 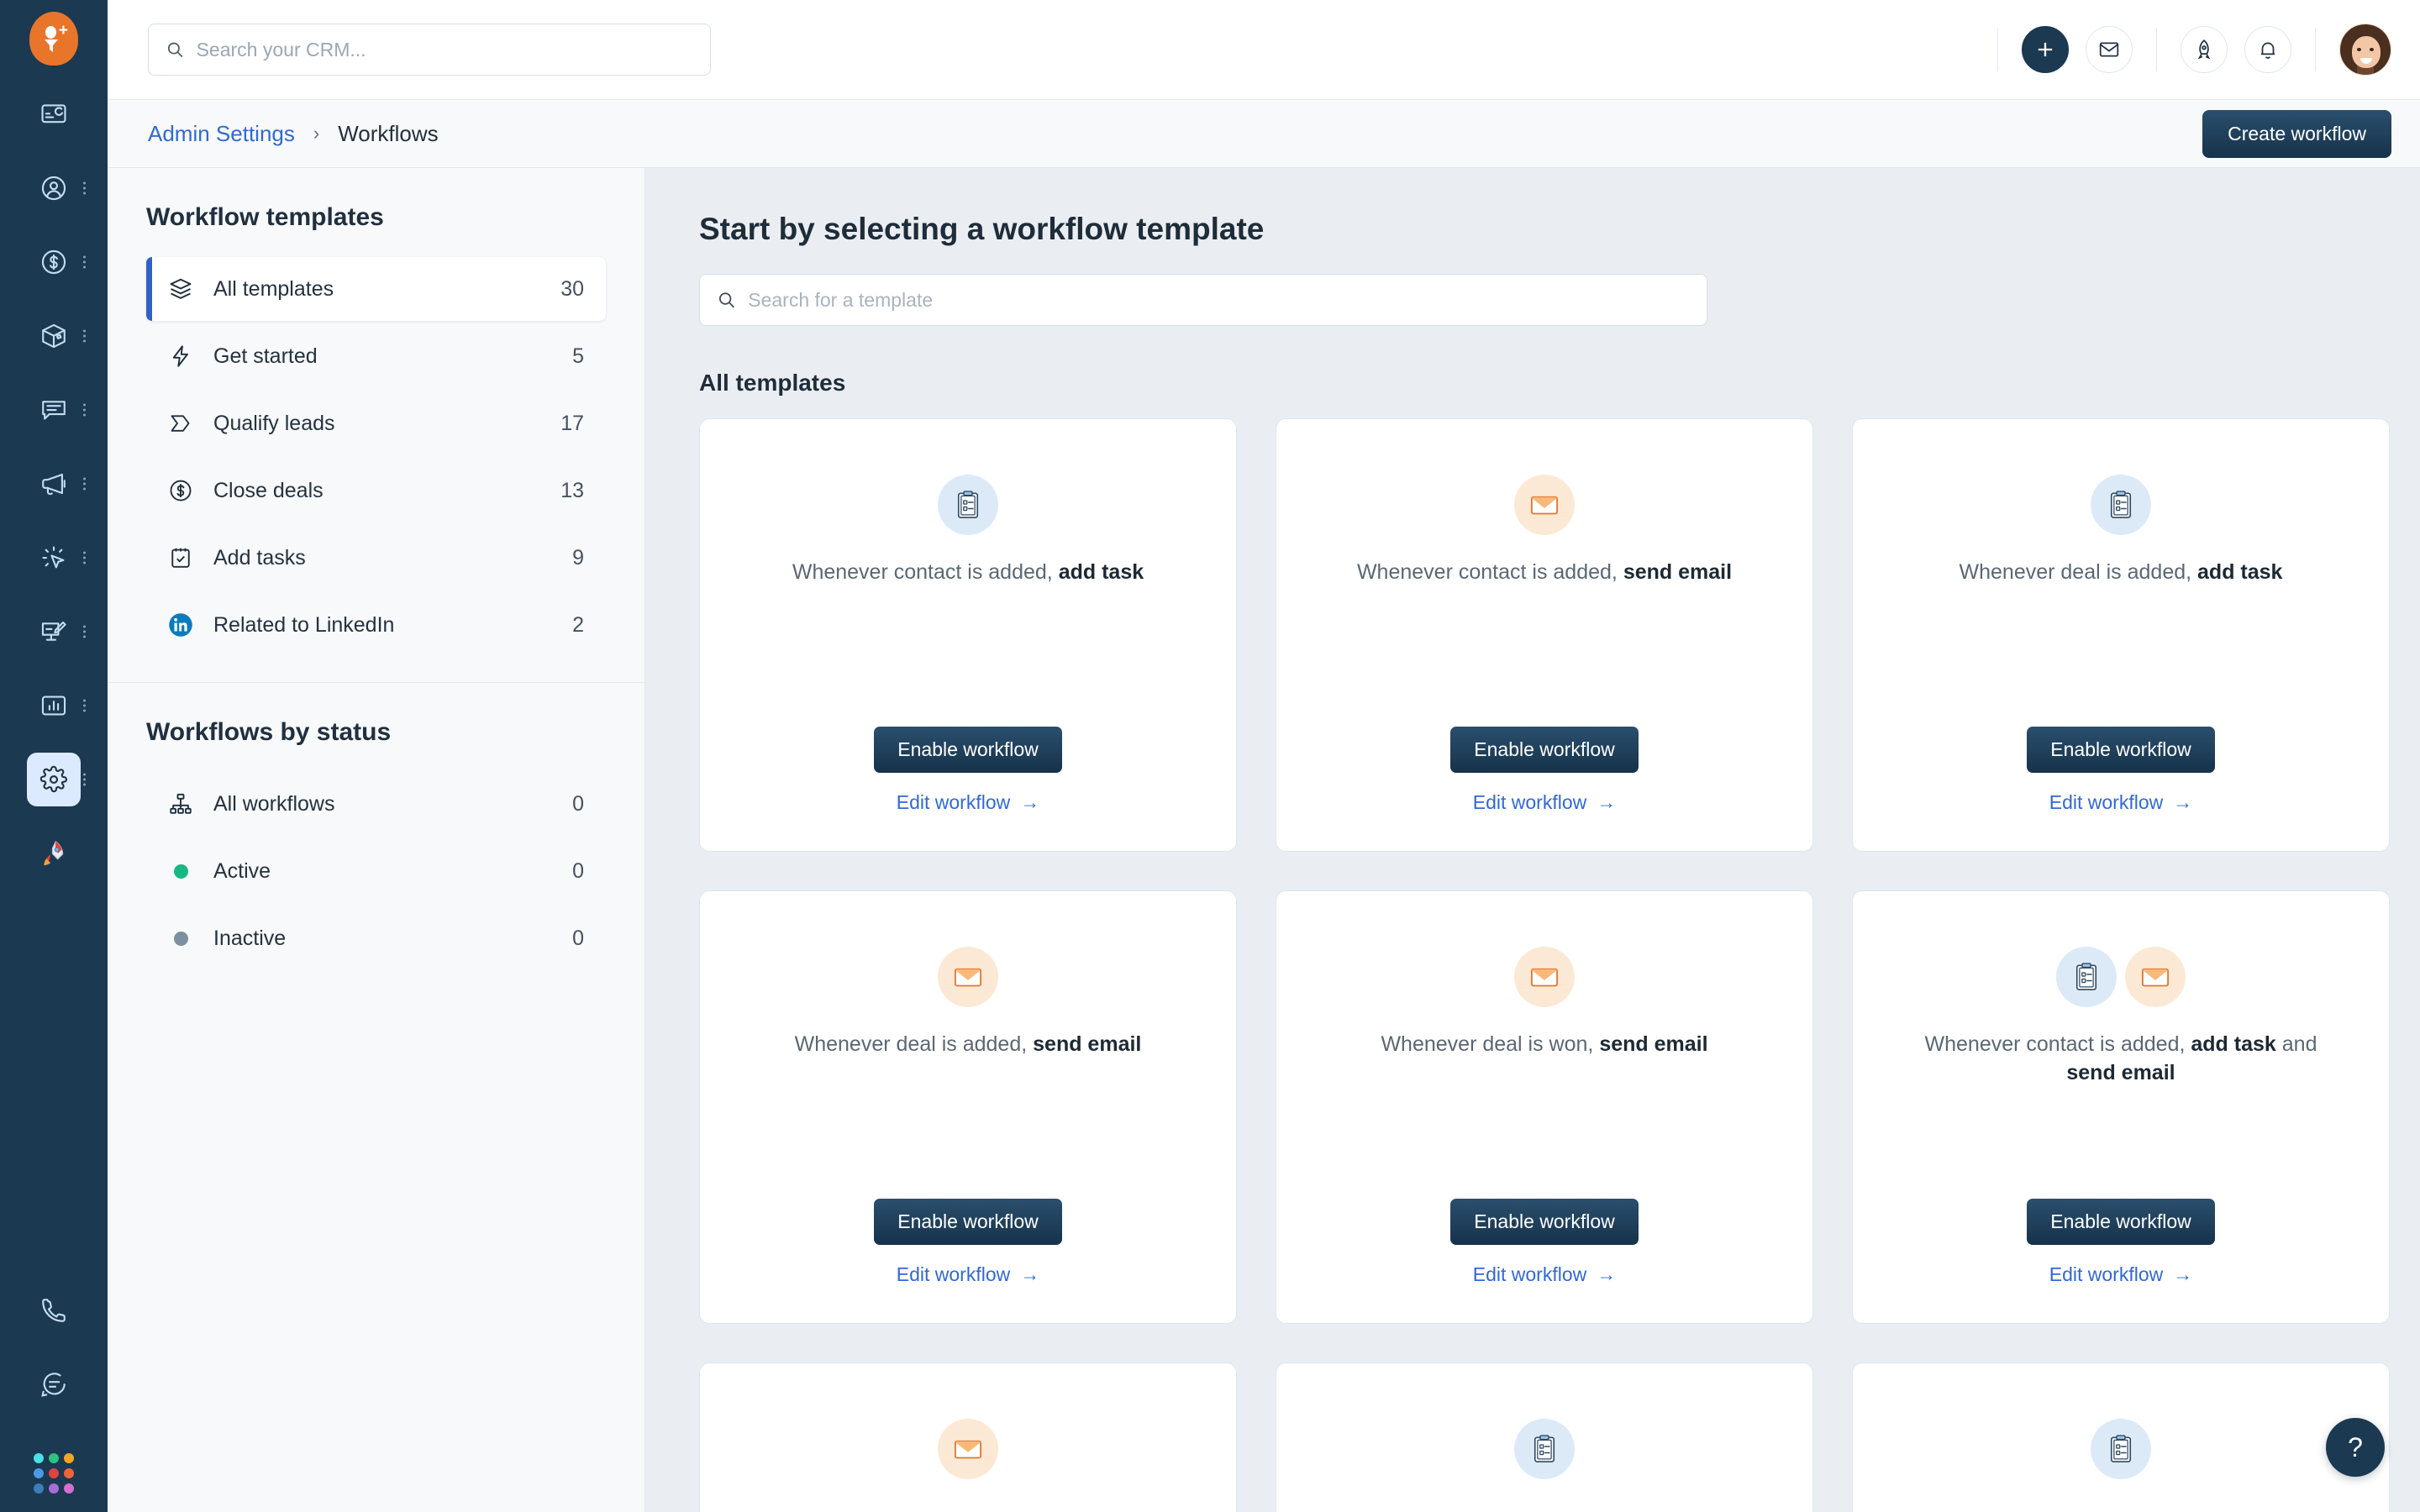 I want to click on global-search, so click(x=429, y=50).